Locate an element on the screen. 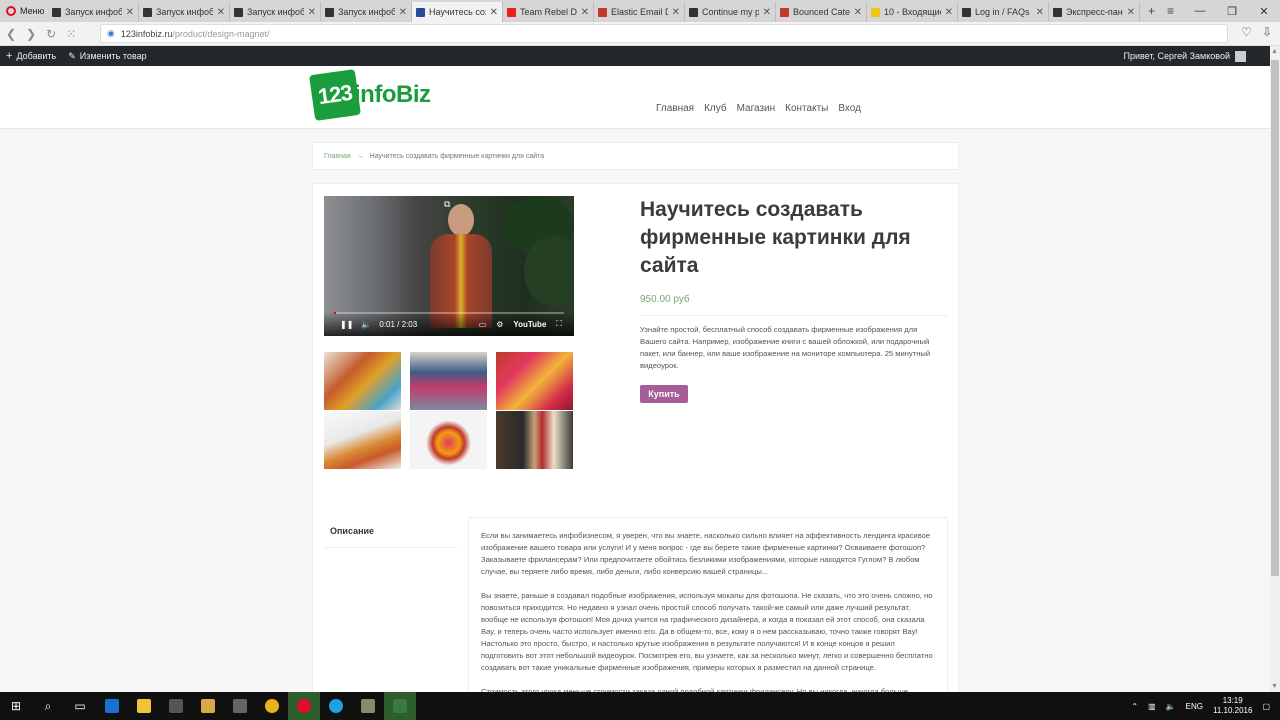  captions-icon: ▭ is located at coordinates (483, 324).